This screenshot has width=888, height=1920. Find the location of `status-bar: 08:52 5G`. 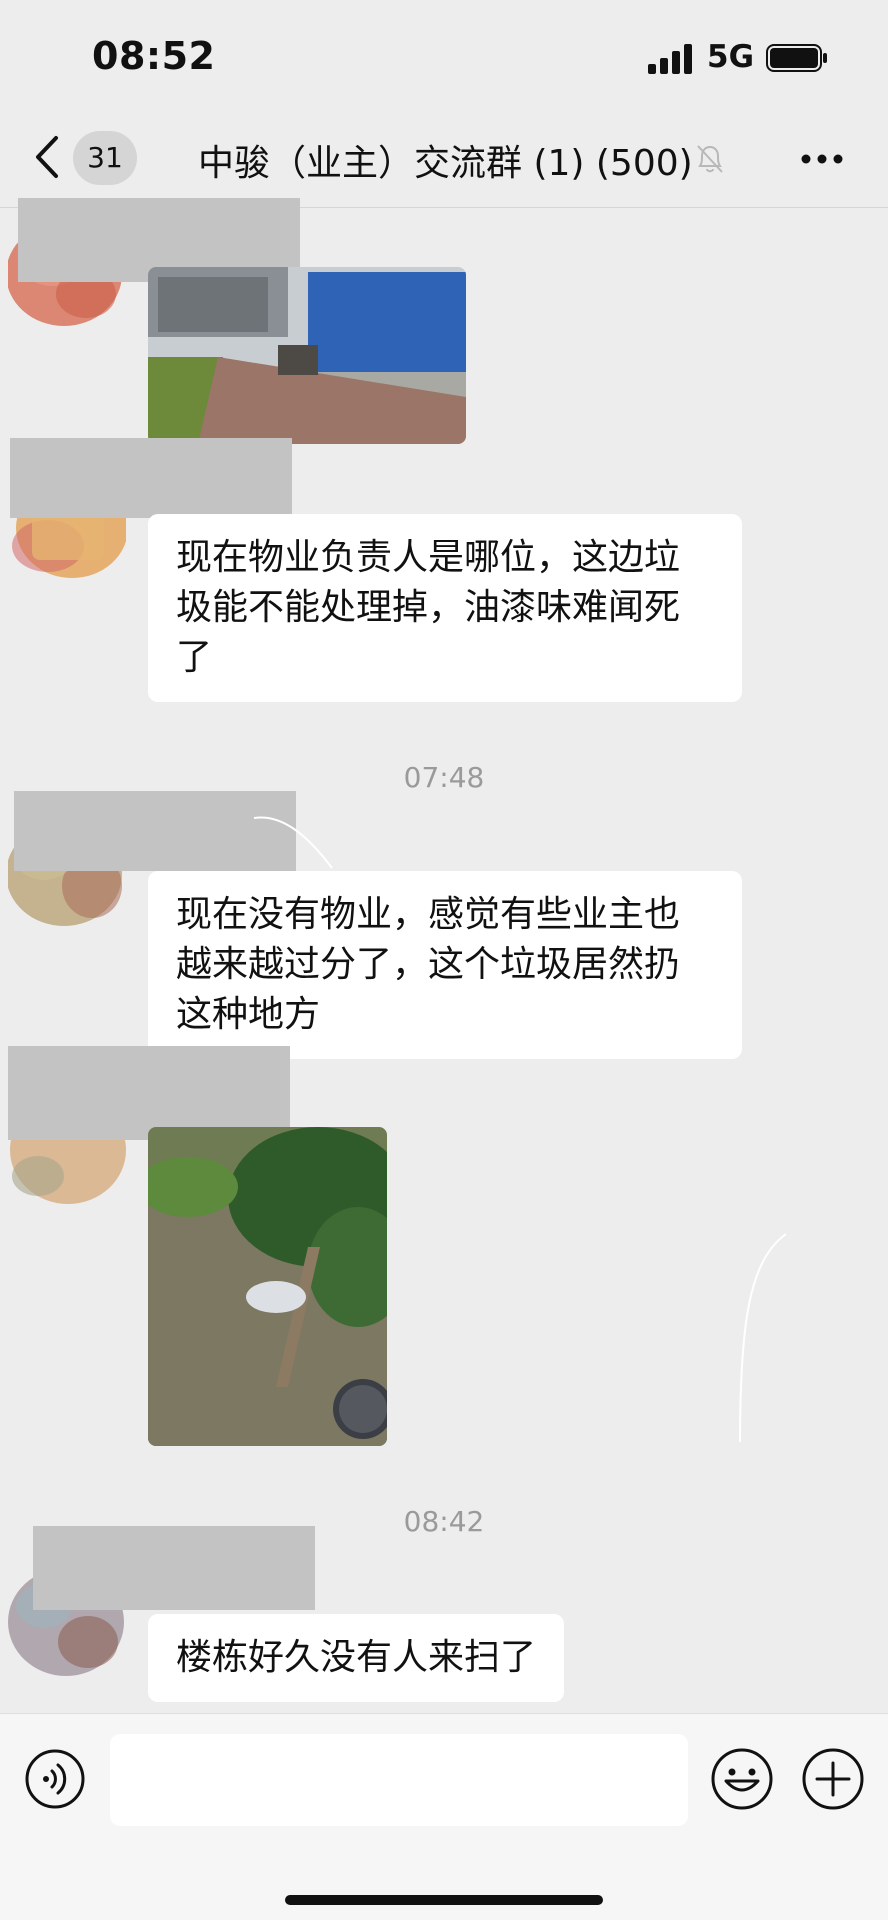

status-bar: 08:52 5G is located at coordinates (444, 55).